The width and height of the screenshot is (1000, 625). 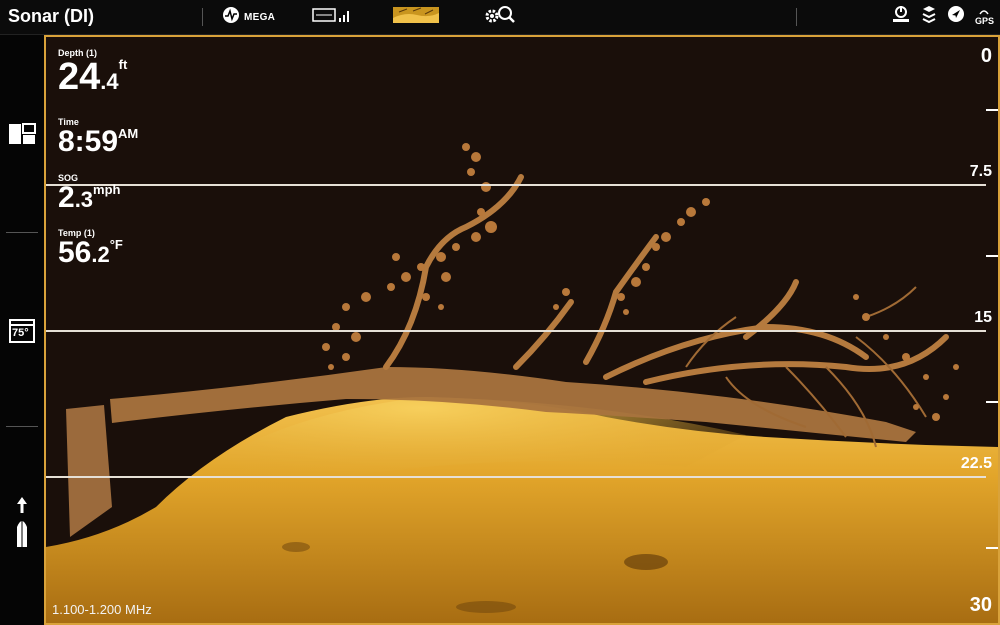 I want to click on split-view-button, so click(x=22, y=136).